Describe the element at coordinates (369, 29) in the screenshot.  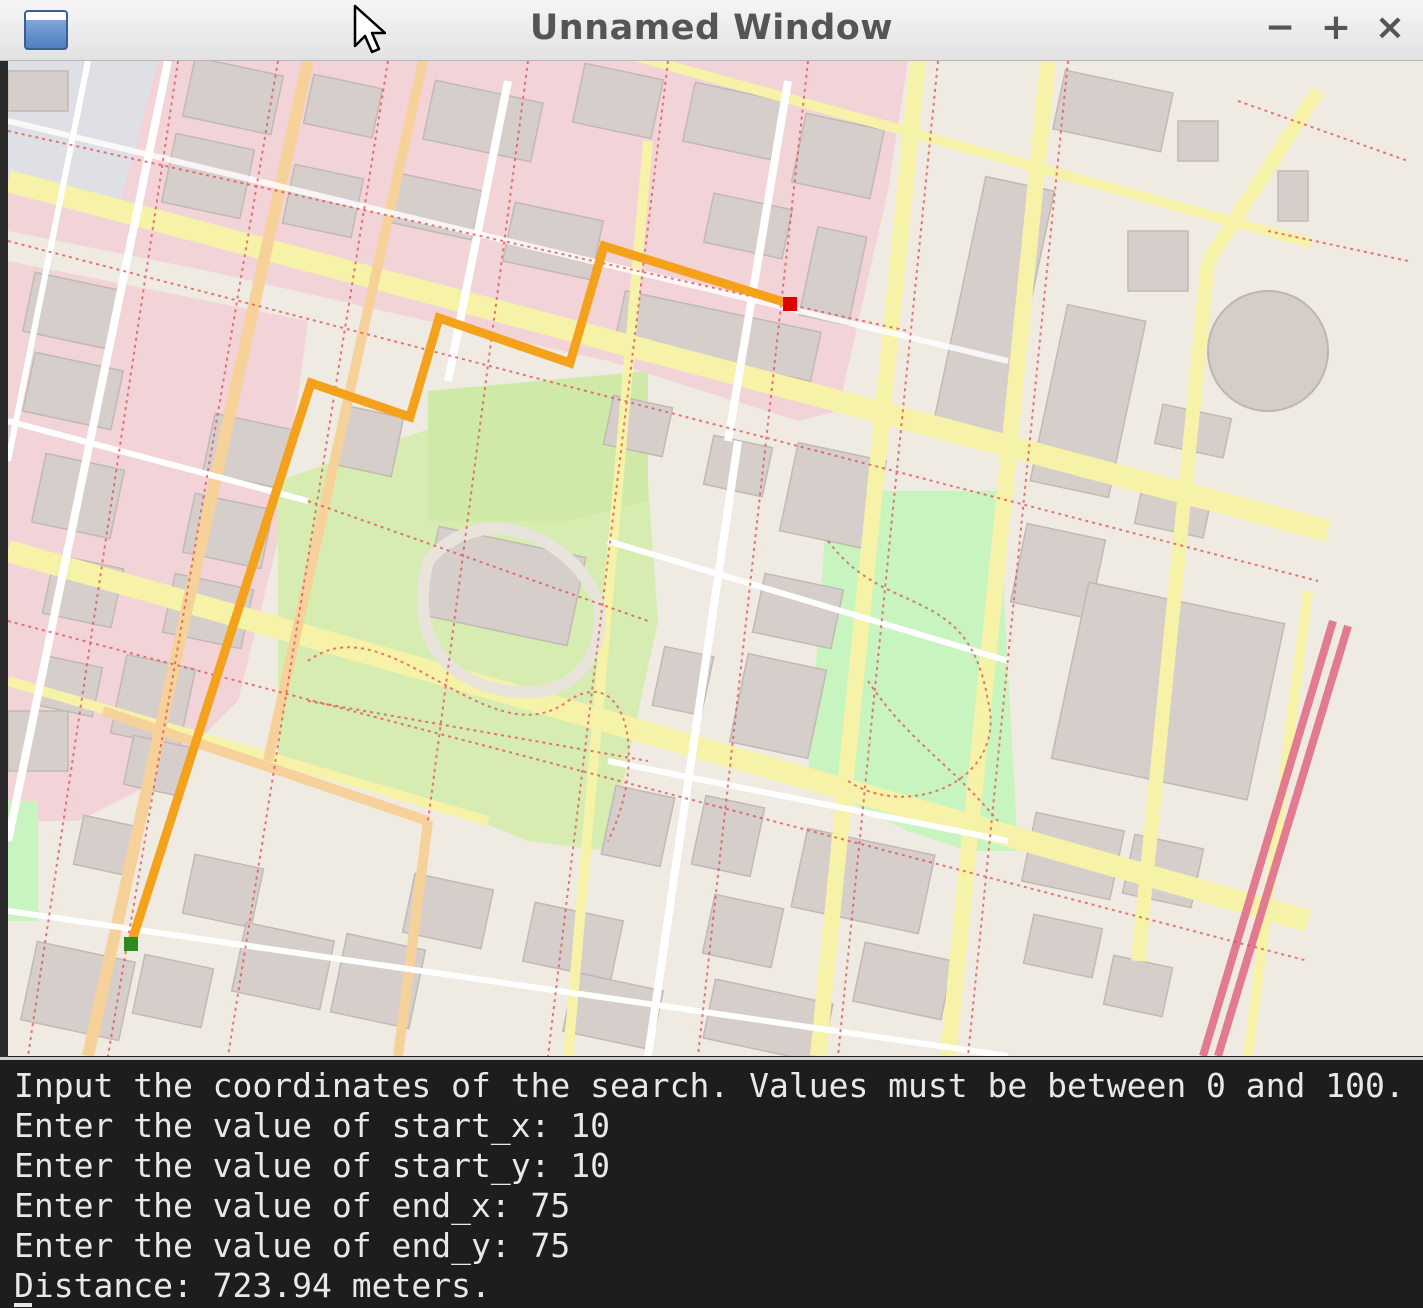
I see `mouse-pointer-icon` at that location.